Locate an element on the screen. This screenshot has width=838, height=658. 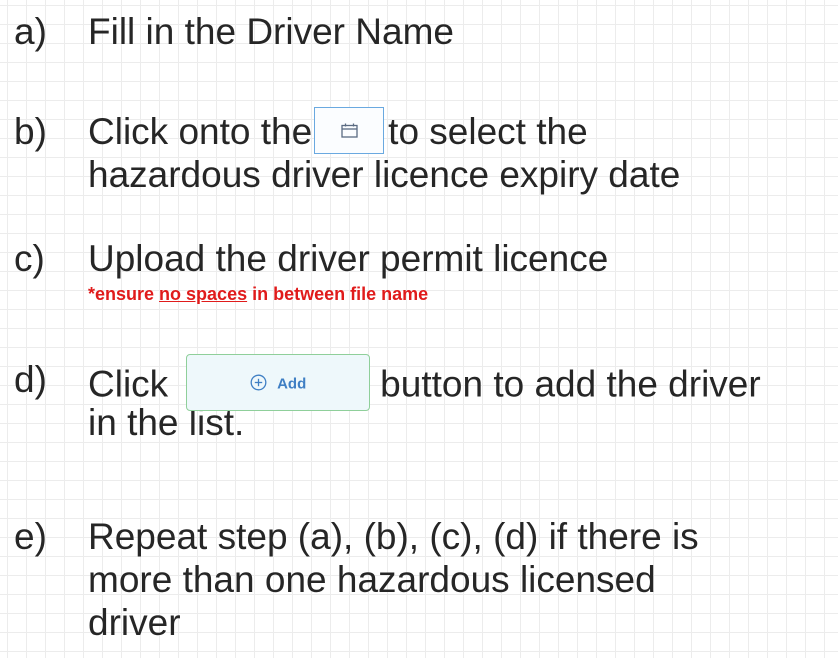
add-driver-button: Add is located at coordinates (278, 382).